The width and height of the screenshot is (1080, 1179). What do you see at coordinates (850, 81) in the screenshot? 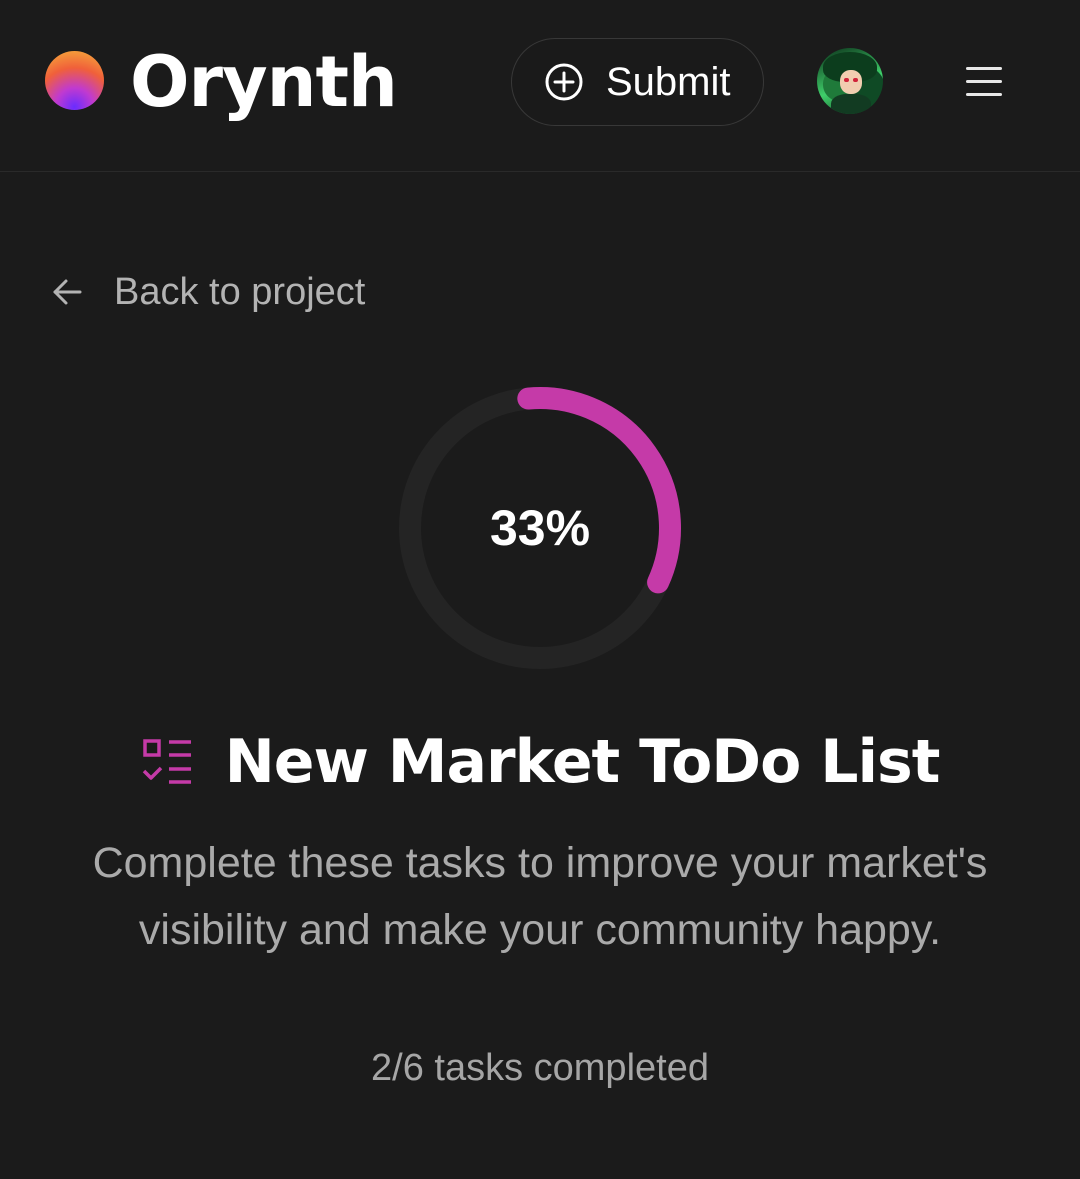
I see `user-avatar` at bounding box center [850, 81].